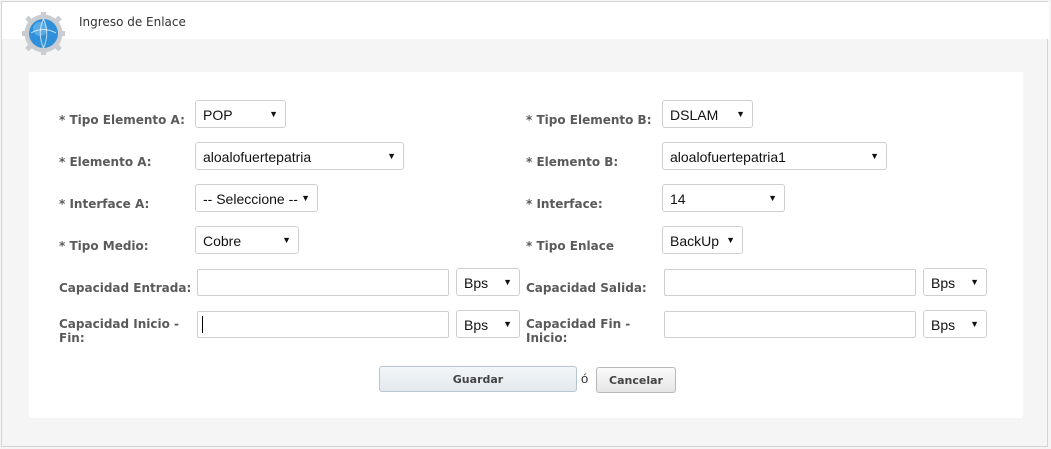 This screenshot has height=449, width=1051. I want to click on capacidad-inicio-fin-label: Capacidad Inicio - Fin:, so click(119, 331).